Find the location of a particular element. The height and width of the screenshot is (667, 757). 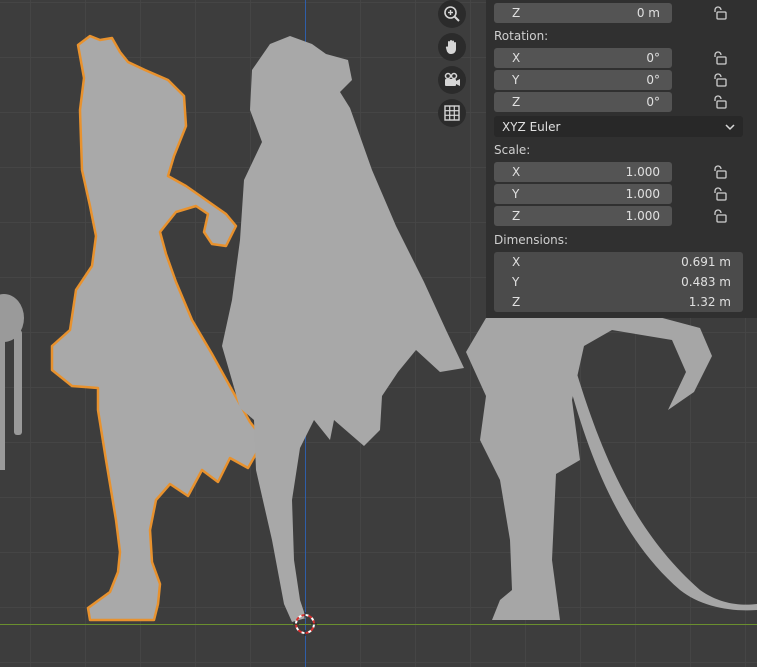

rotation-y-field: Y 0° is located at coordinates (583, 80).